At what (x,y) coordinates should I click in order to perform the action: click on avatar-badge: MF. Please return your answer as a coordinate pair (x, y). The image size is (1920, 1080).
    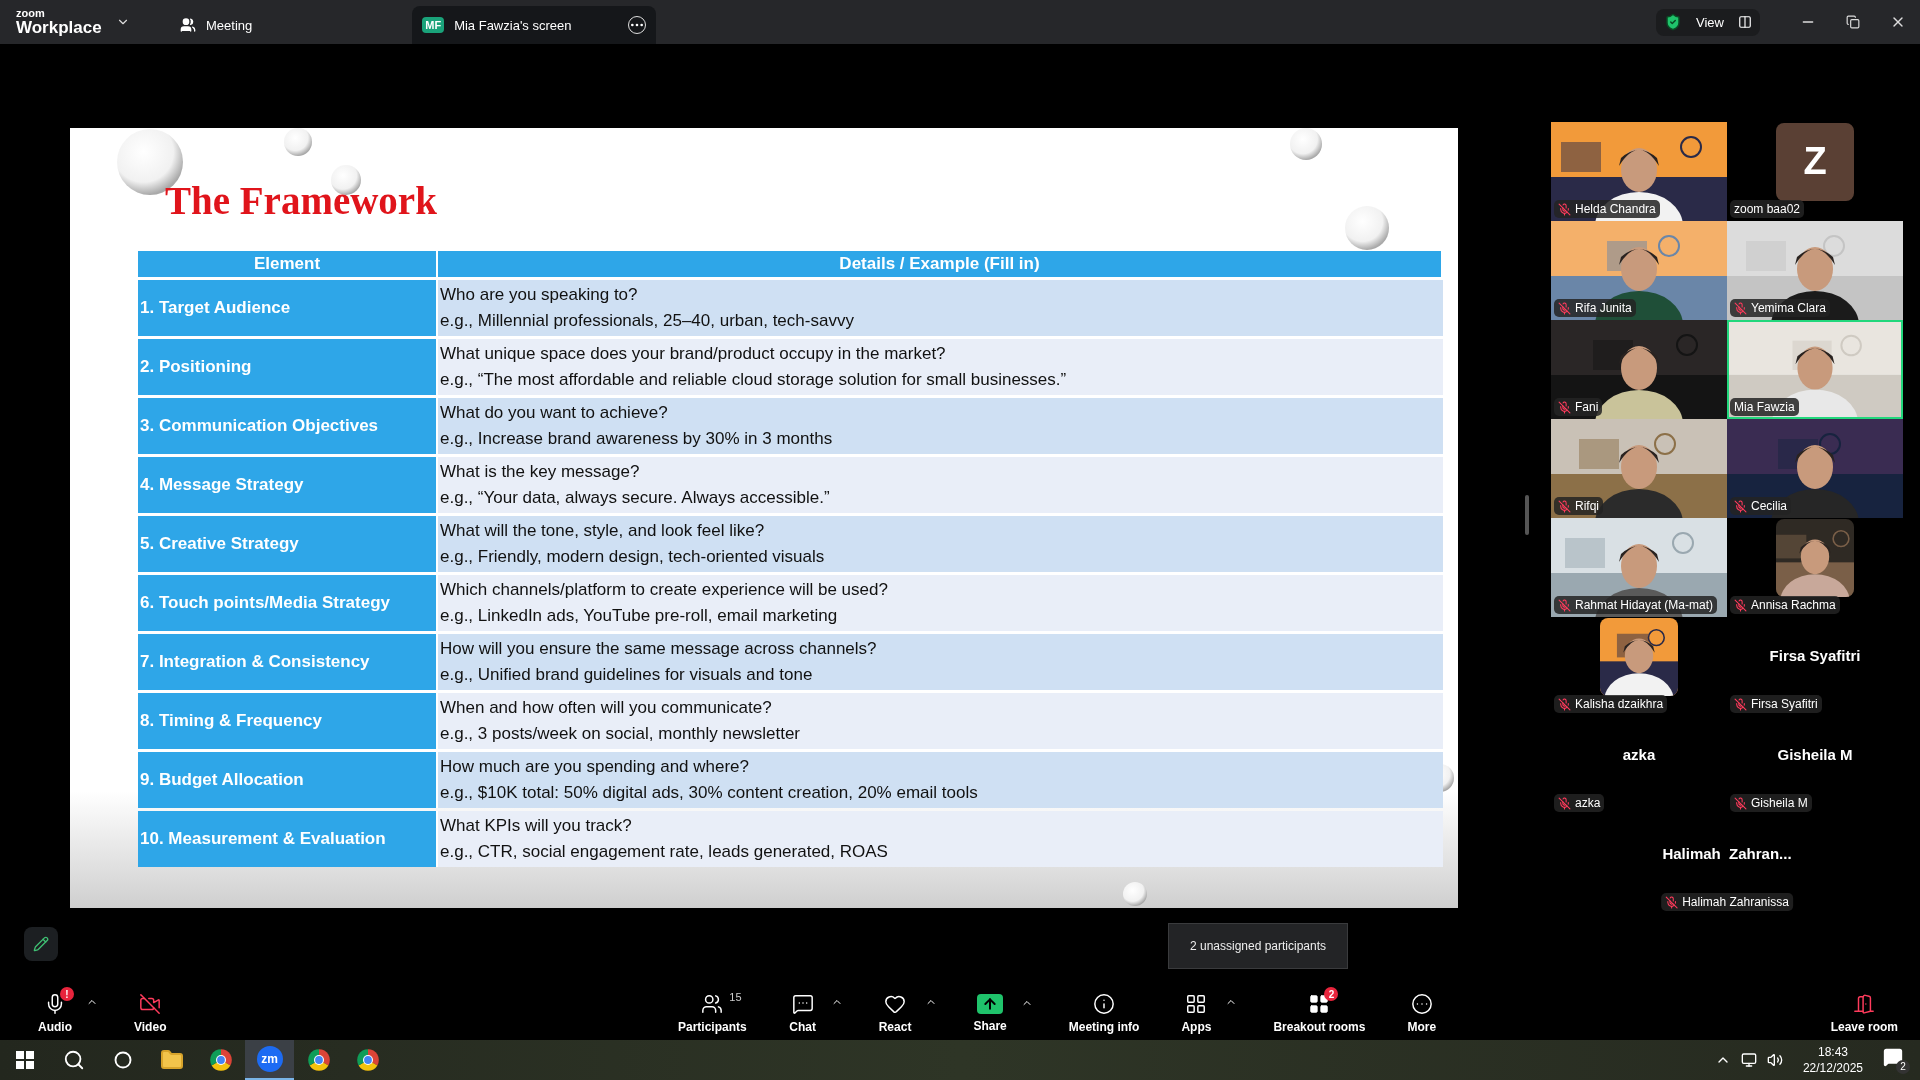
    Looking at the image, I should click on (433, 25).